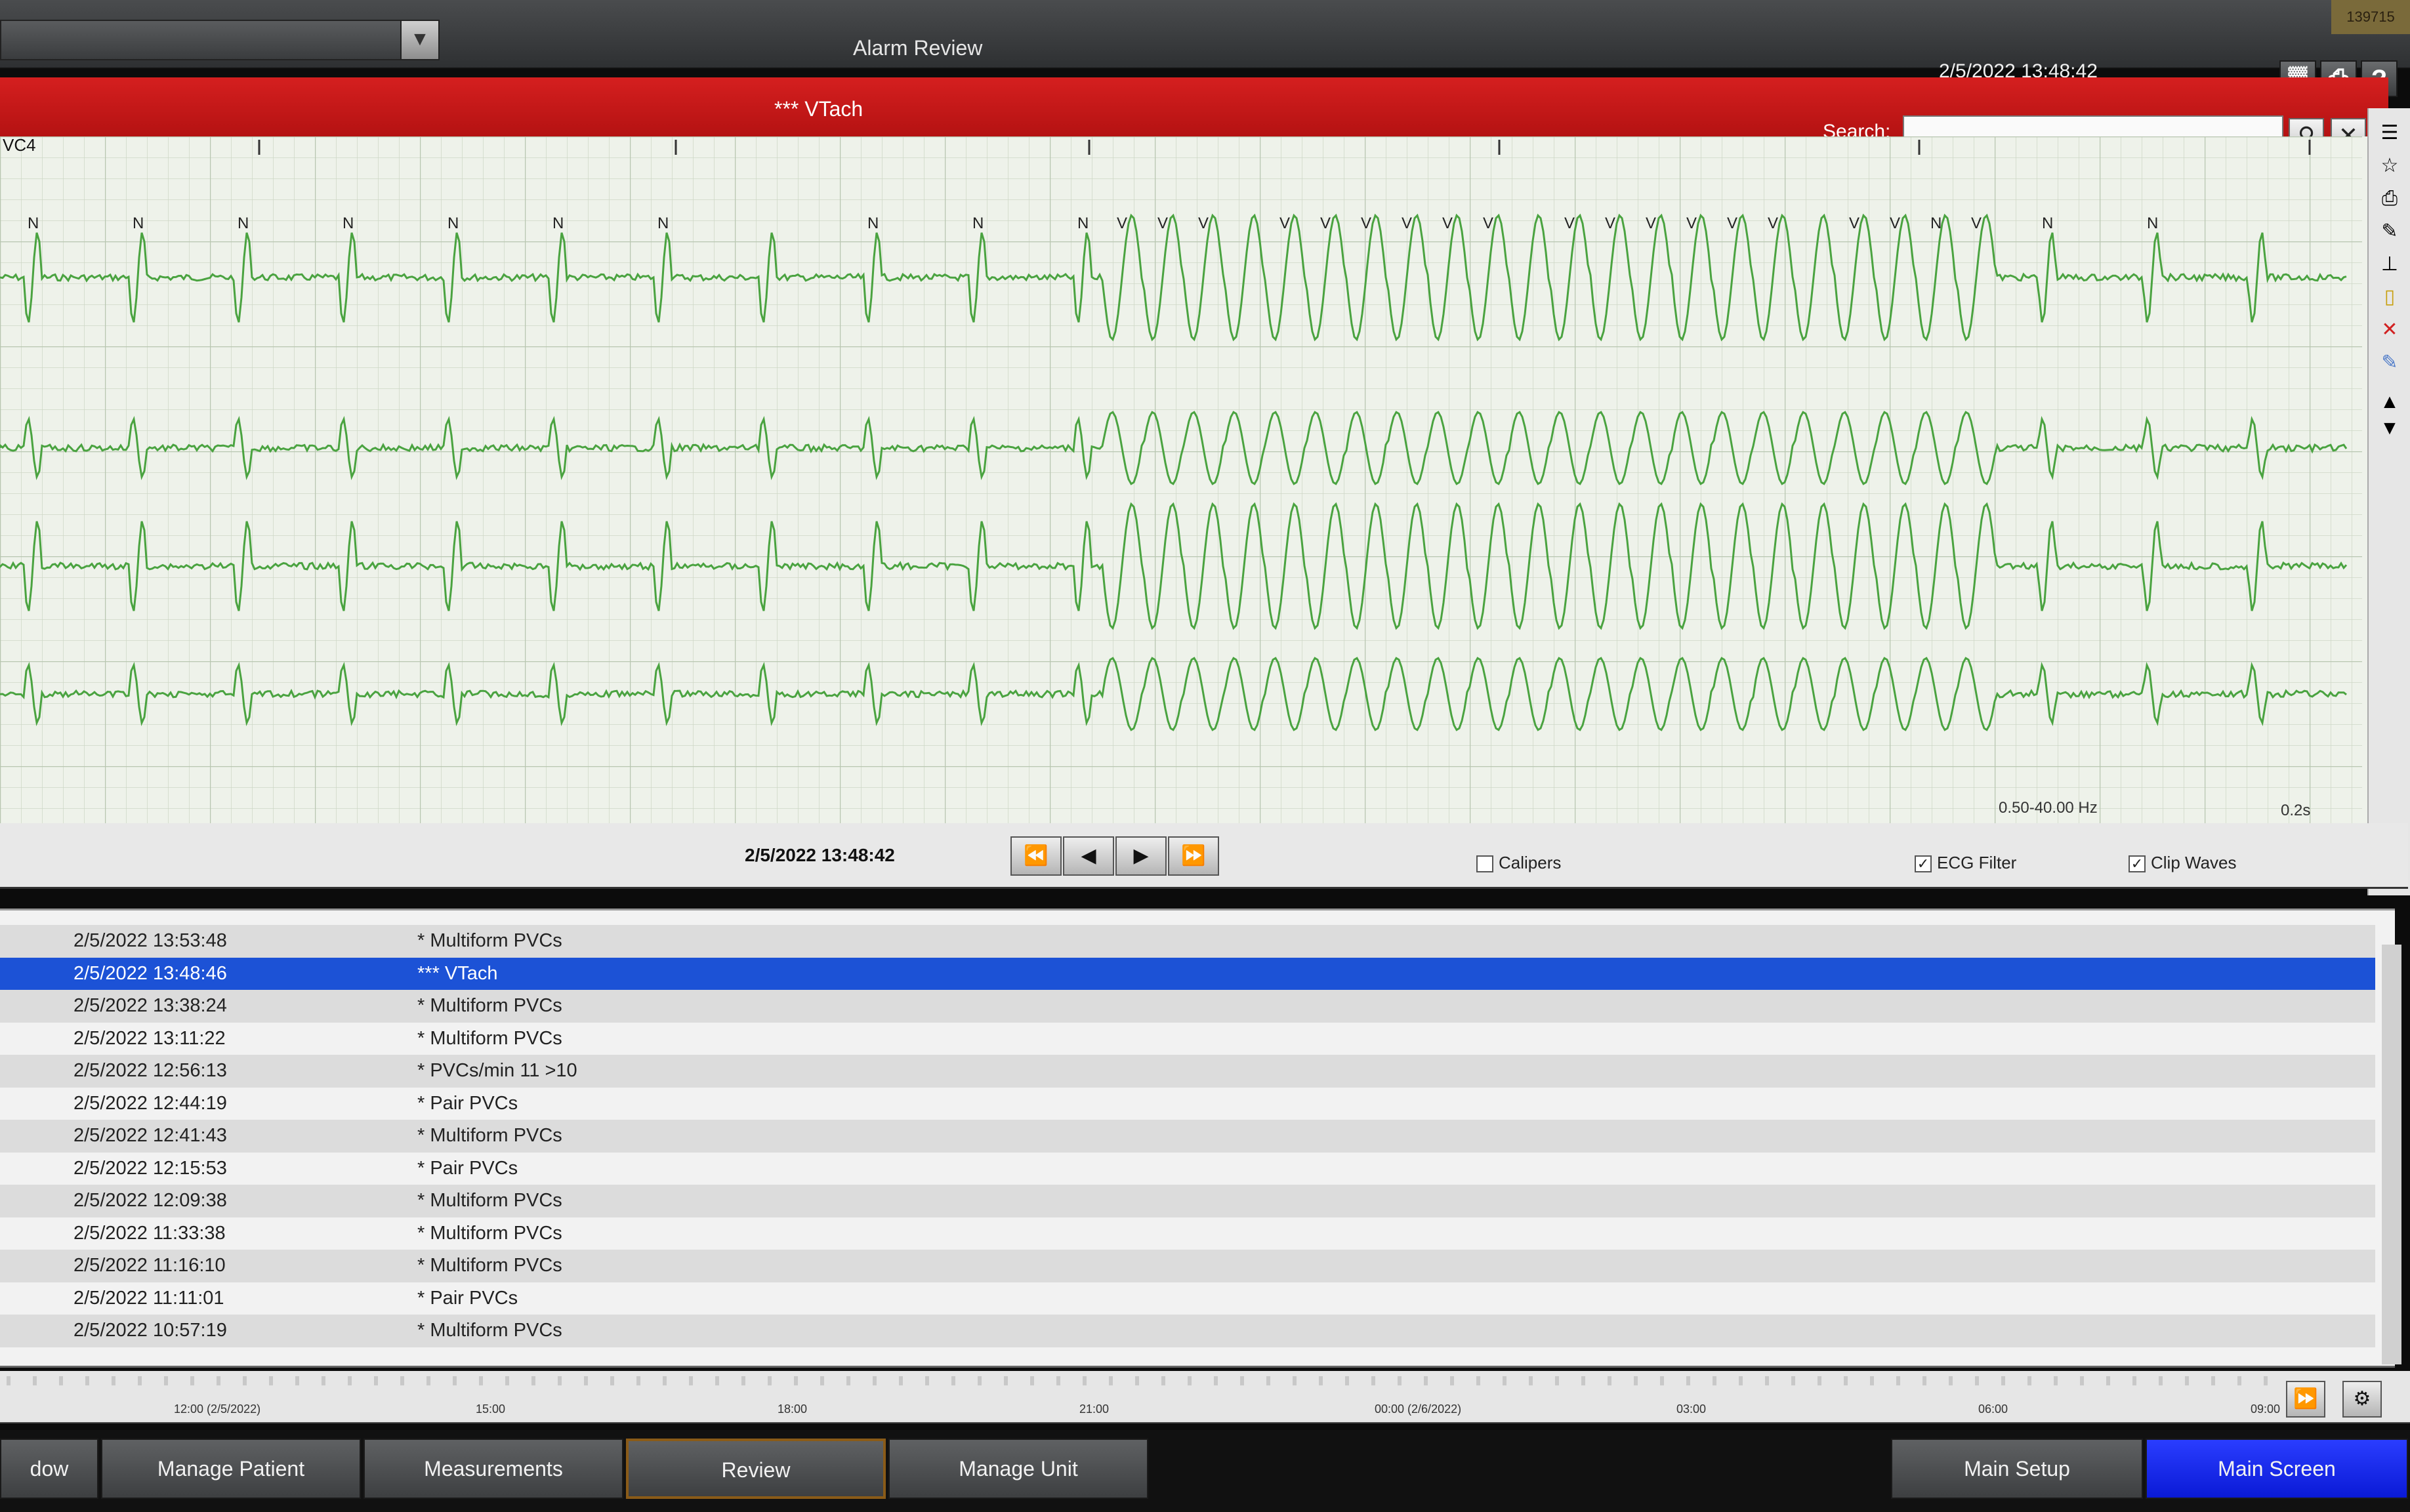  I want to click on event-row: 2/5/2022 10:57:19 * Multiform PVCs, so click(1187, 1331).